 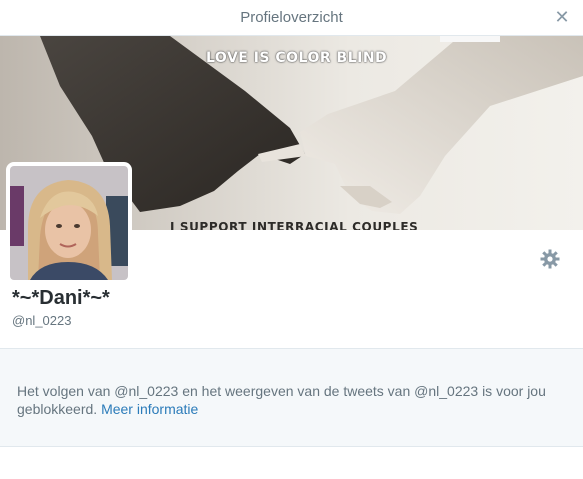 I want to click on dialog-header: Profieloverzicht ✕, so click(x=291, y=18).